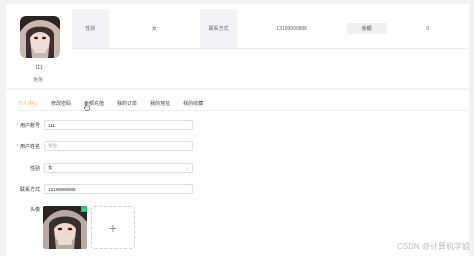 The width and height of the screenshot is (474, 256). What do you see at coordinates (193, 103) in the screenshot?
I see `tab-my-favorites: 我的收藏` at bounding box center [193, 103].